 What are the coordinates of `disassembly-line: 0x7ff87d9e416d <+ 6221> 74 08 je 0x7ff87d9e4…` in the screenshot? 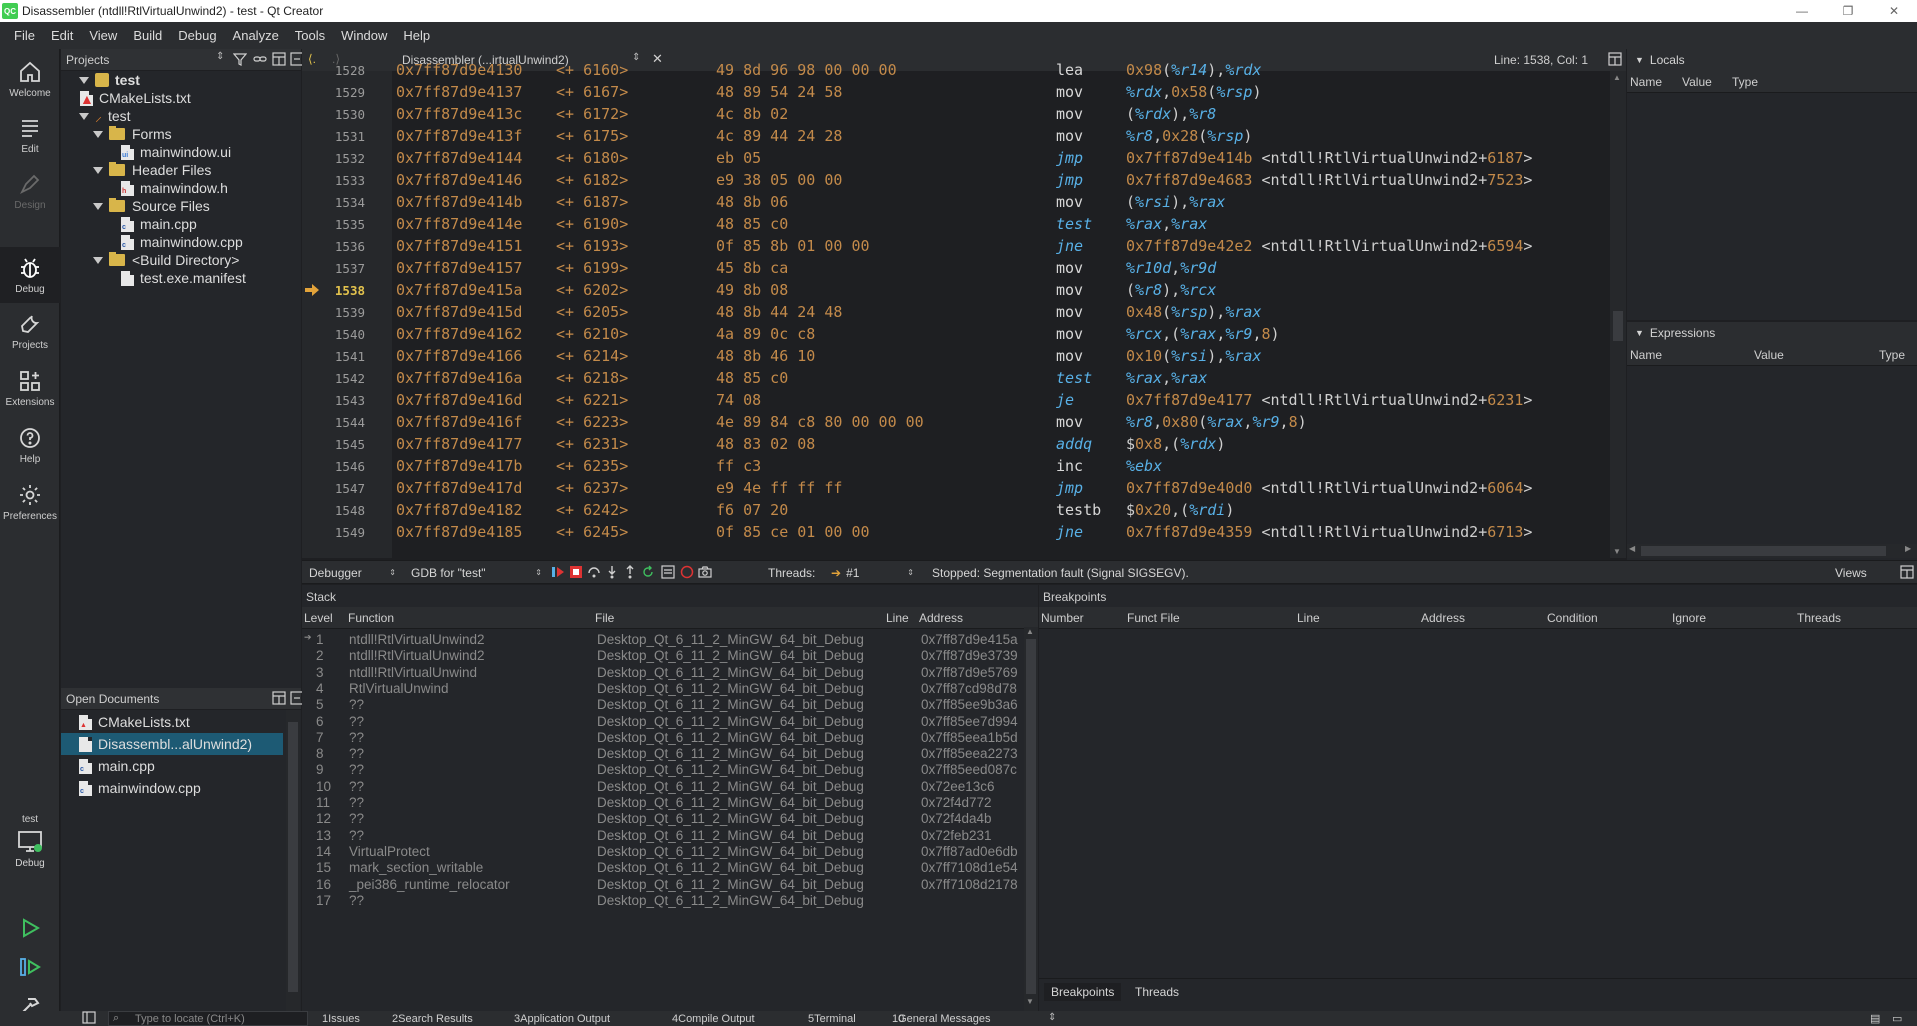 It's located at (1001, 400).